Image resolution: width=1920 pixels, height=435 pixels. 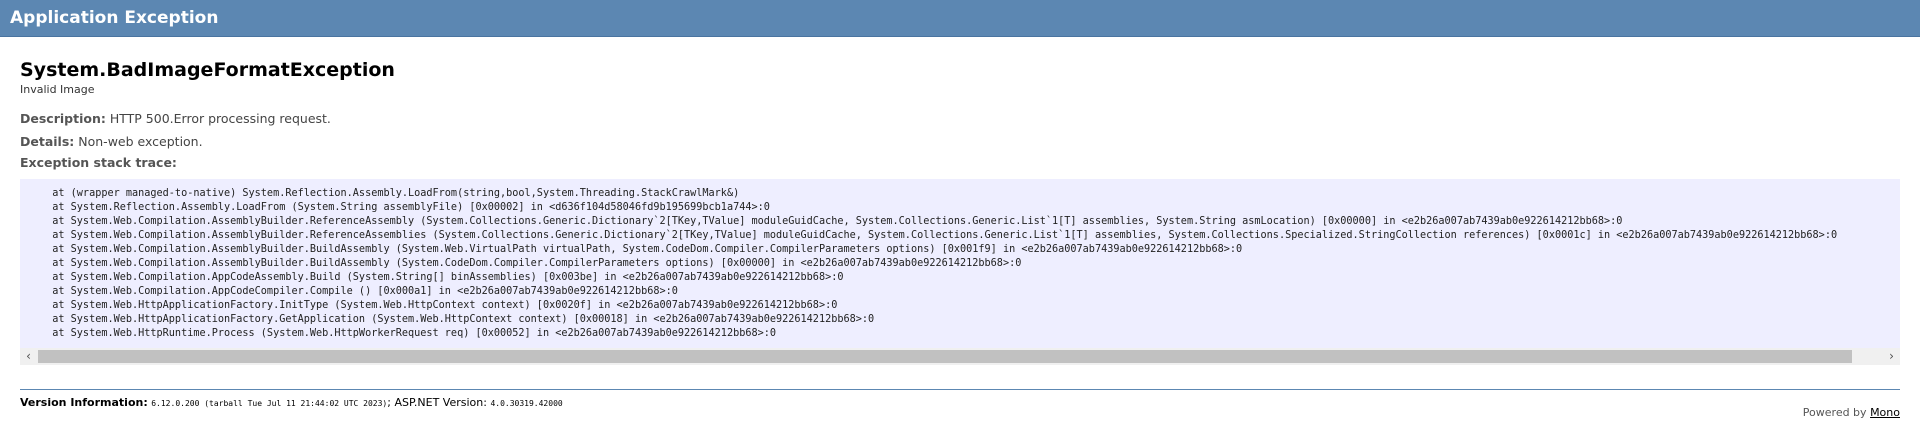 What do you see at coordinates (207, 70) in the screenshot?
I see `exception-type: System.BadImageFormatException` at bounding box center [207, 70].